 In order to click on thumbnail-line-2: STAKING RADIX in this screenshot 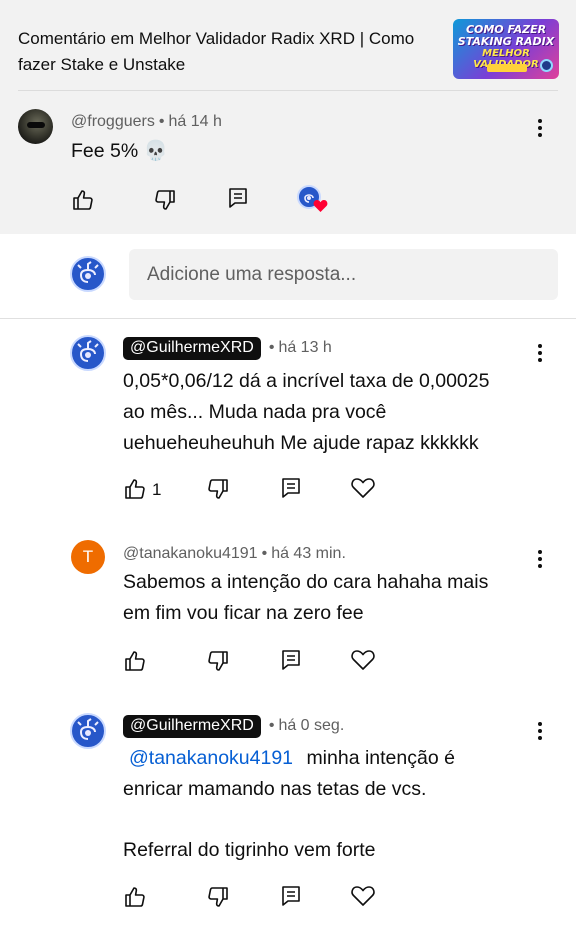, I will do `click(506, 41)`.